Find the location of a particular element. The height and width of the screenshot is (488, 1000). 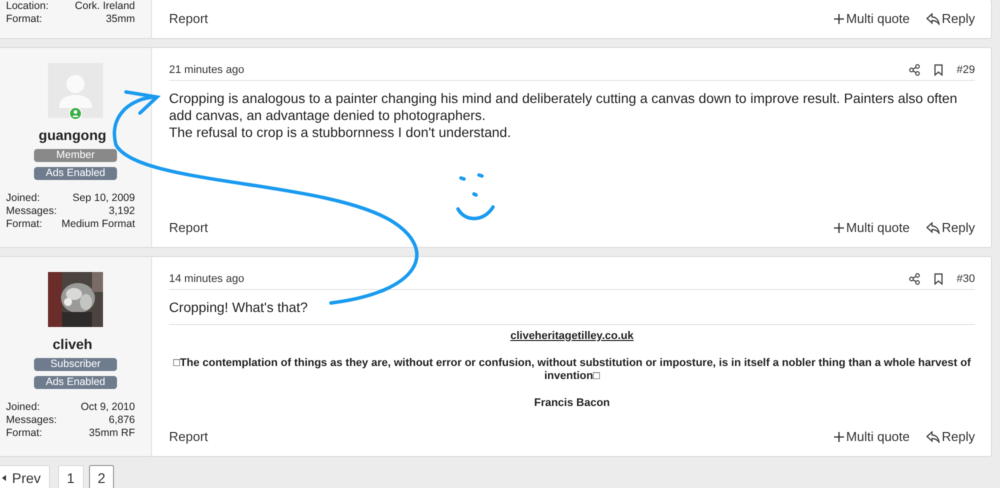

post-text: Cropping! What's that? is located at coordinates (239, 307).